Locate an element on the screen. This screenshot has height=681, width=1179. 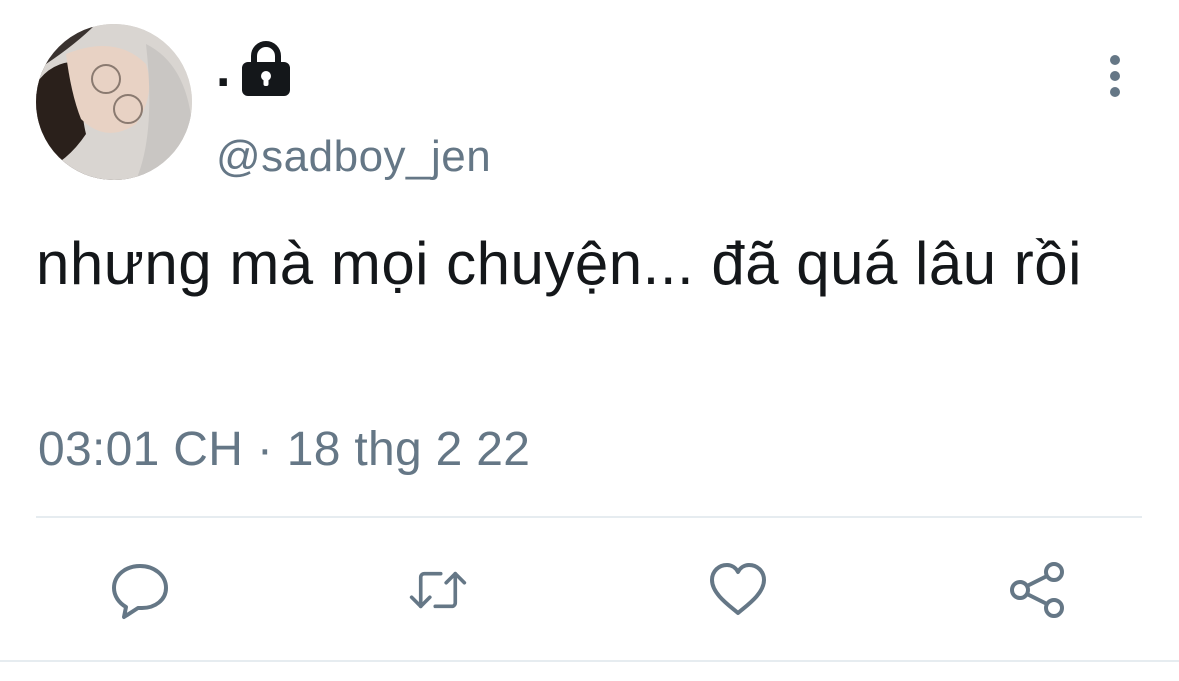
heart-icon is located at coordinates (738, 589).